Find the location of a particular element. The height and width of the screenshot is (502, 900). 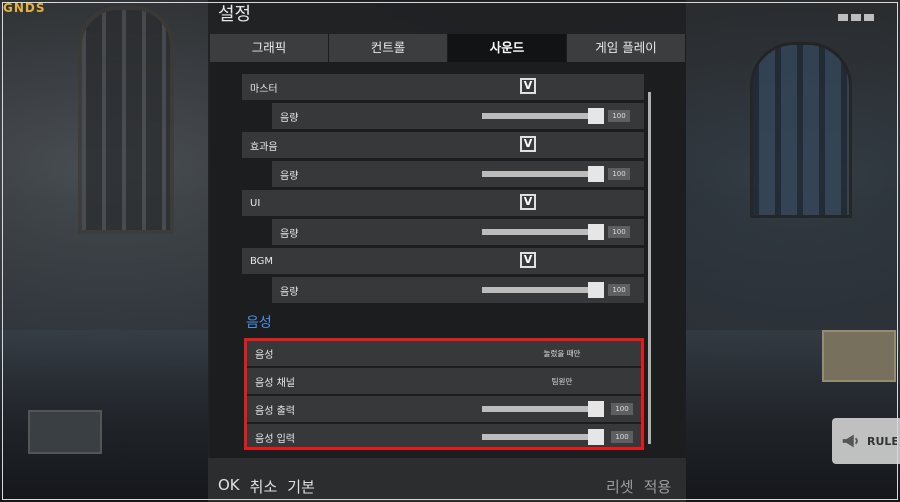

bgm-label: BGM is located at coordinates (262, 261).